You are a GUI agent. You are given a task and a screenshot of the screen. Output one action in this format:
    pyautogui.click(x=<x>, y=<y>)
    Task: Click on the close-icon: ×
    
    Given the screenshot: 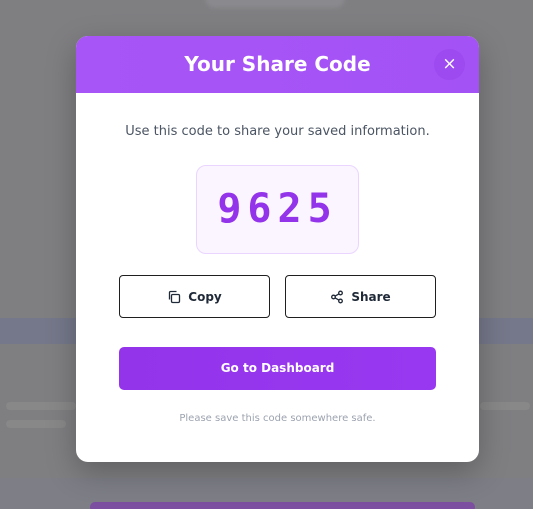 What is the action you would take?
    pyautogui.click(x=449, y=64)
    